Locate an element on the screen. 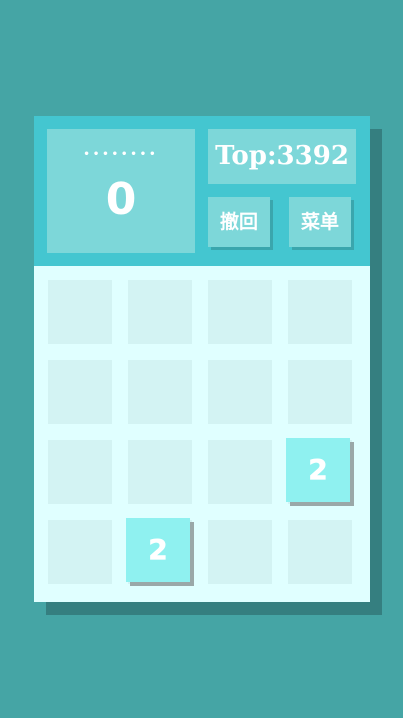 The height and width of the screenshot is (718, 403). menu-button: 菜单 is located at coordinates (320, 222).